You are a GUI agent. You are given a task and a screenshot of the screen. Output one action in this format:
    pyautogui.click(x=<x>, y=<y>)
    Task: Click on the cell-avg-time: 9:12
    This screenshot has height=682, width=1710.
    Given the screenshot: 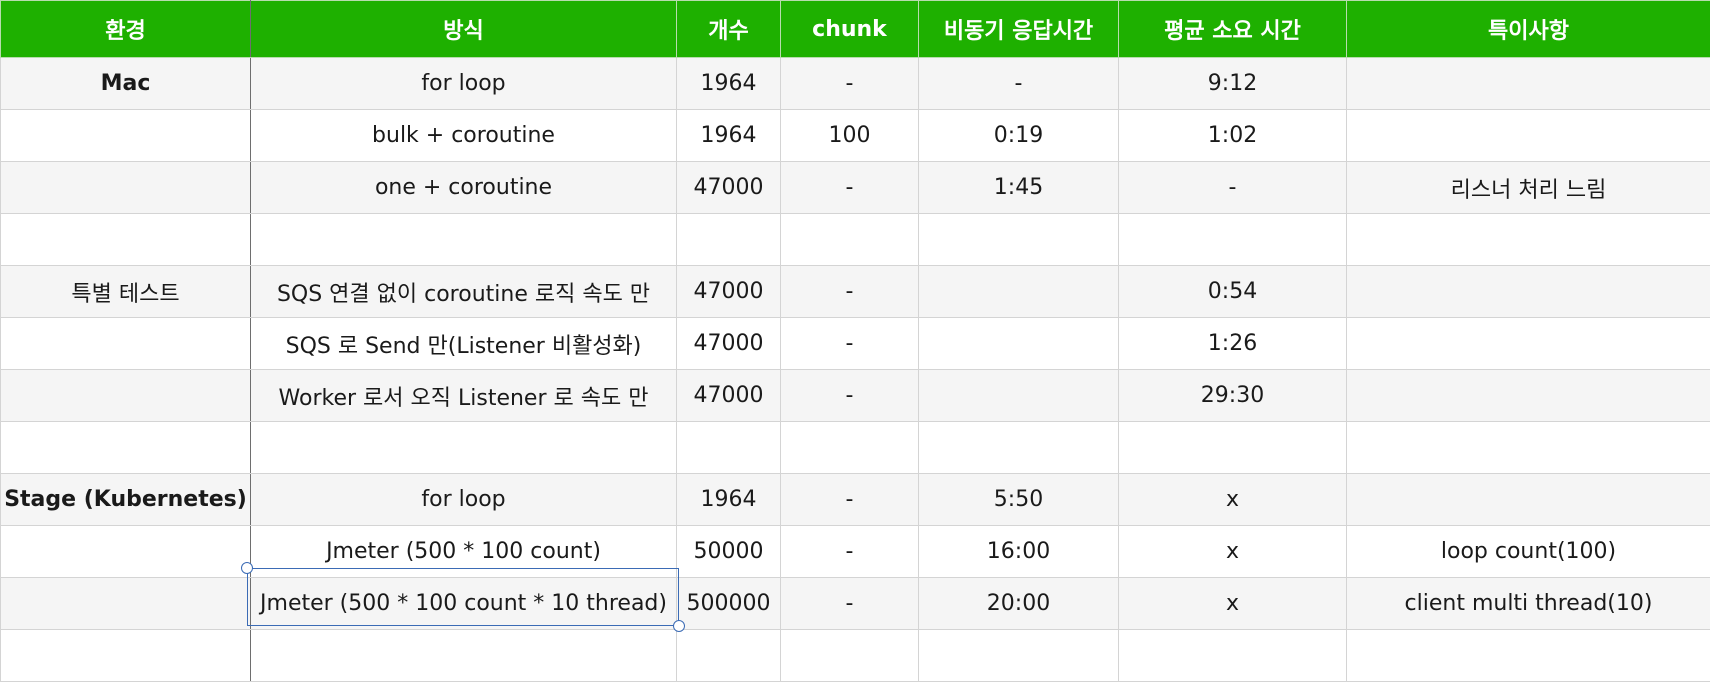 What is the action you would take?
    pyautogui.click(x=1233, y=84)
    